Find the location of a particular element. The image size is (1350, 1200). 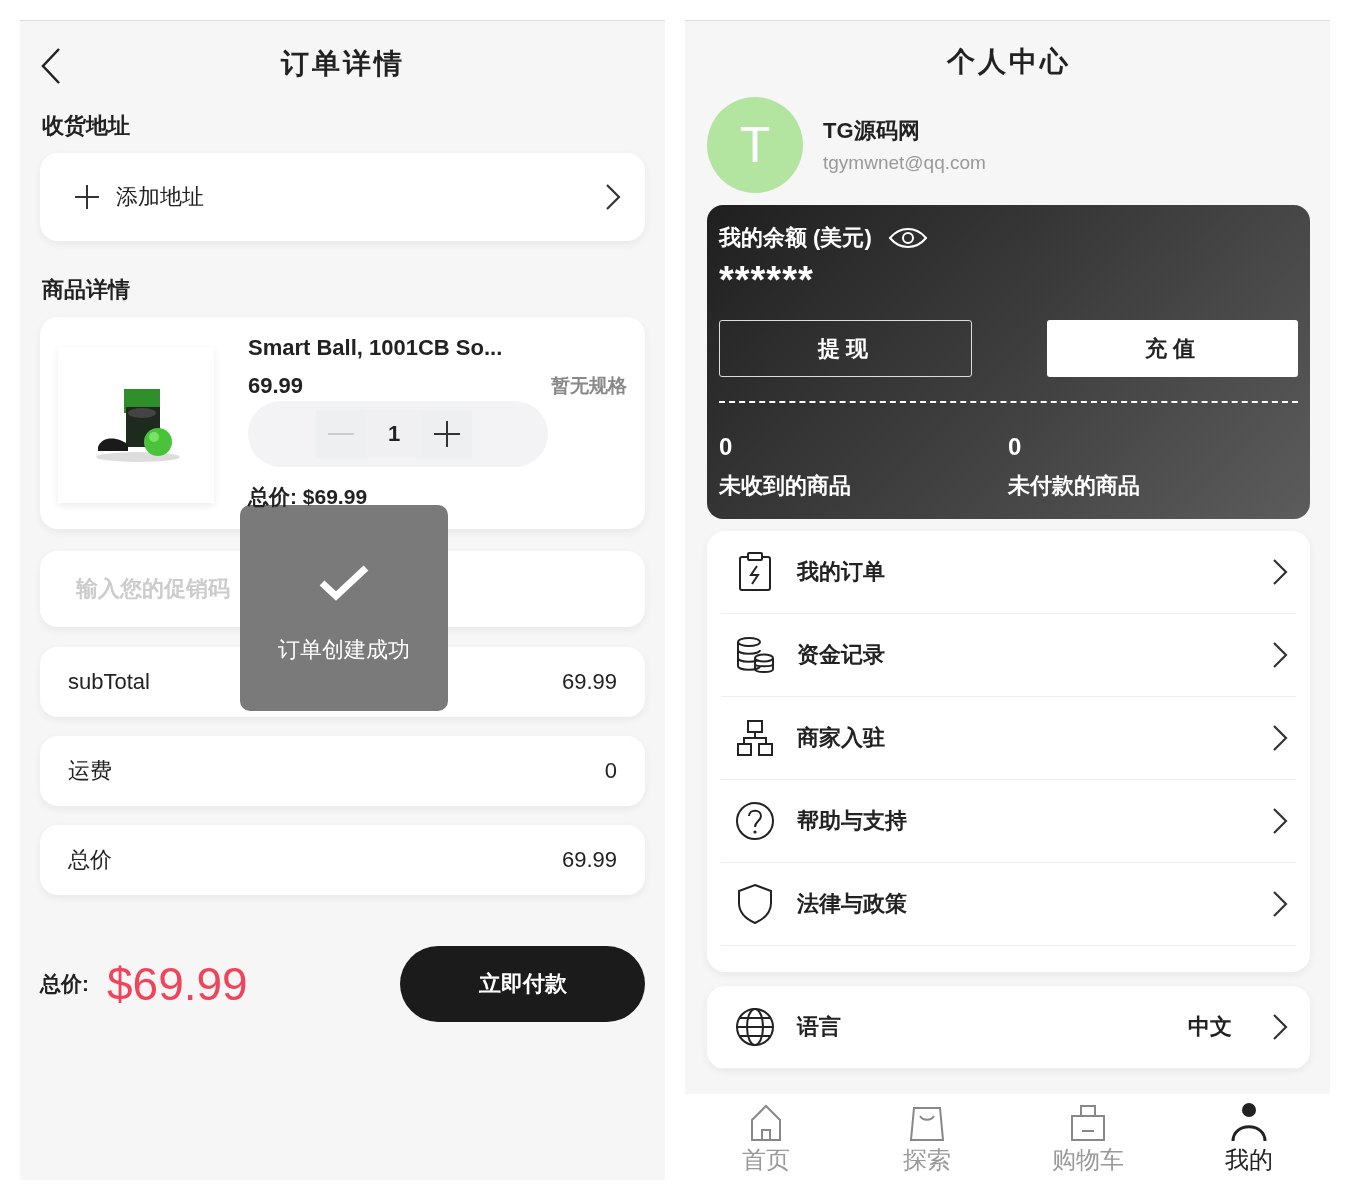

bag-icon is located at coordinates (926, 1124).